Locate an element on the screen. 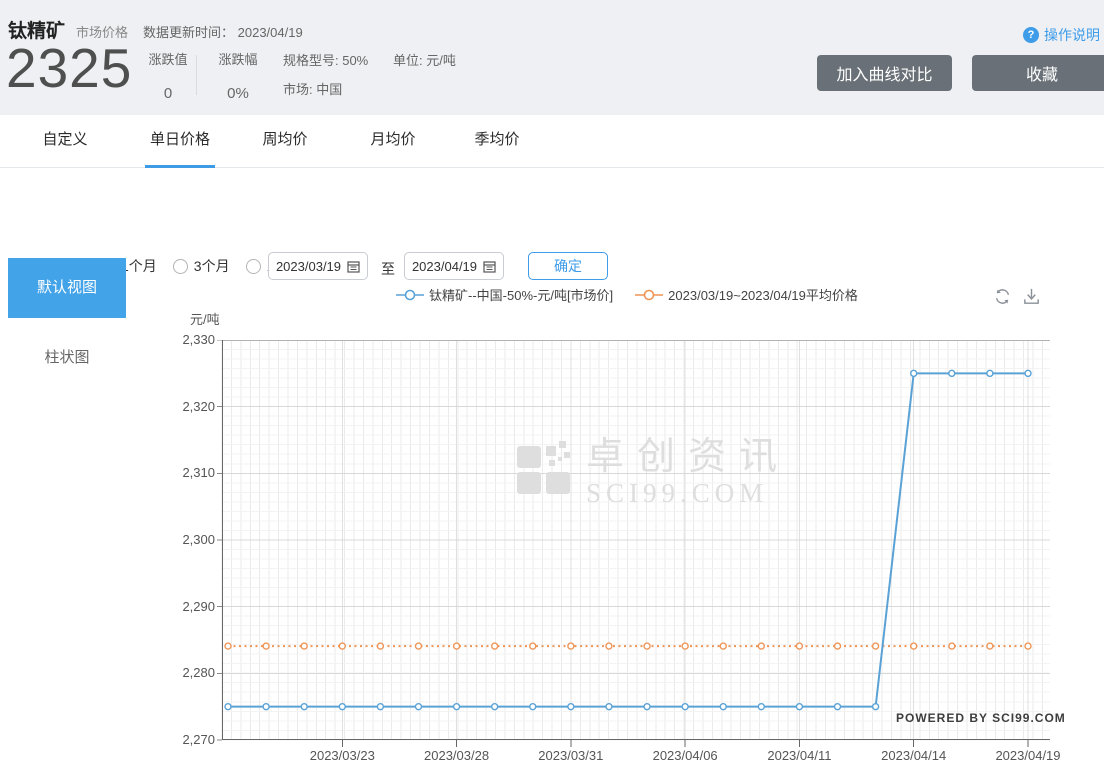 This screenshot has height=771, width=1104. end-date-value: 2023/04/19 is located at coordinates (444, 266).